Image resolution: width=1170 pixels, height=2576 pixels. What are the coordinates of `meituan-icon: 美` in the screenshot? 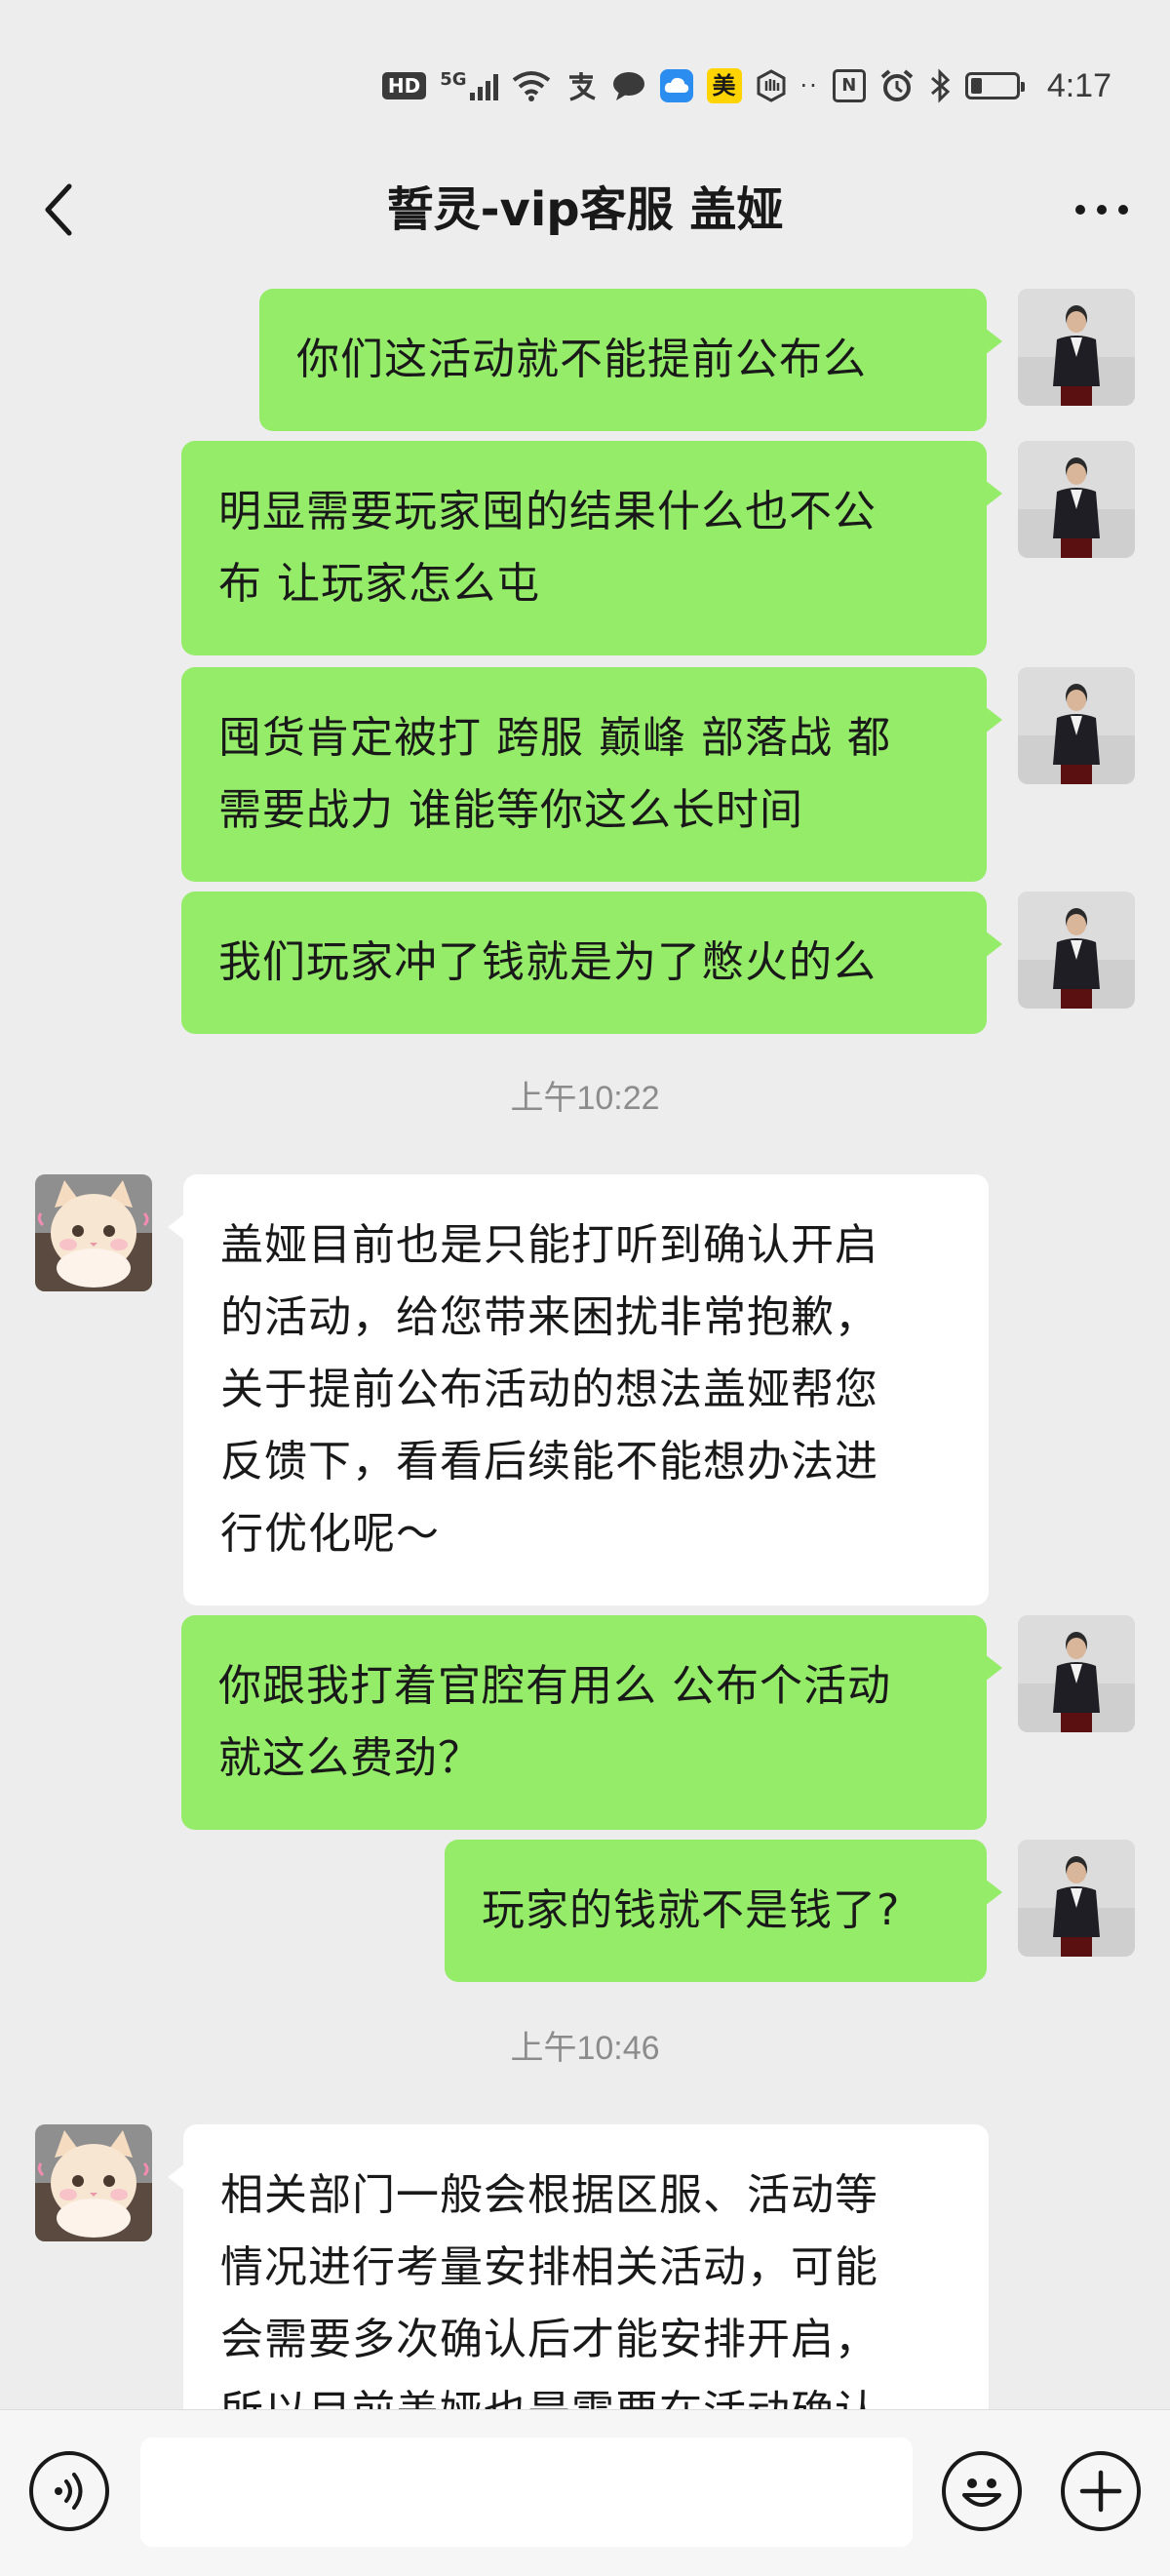 It's located at (724, 85).